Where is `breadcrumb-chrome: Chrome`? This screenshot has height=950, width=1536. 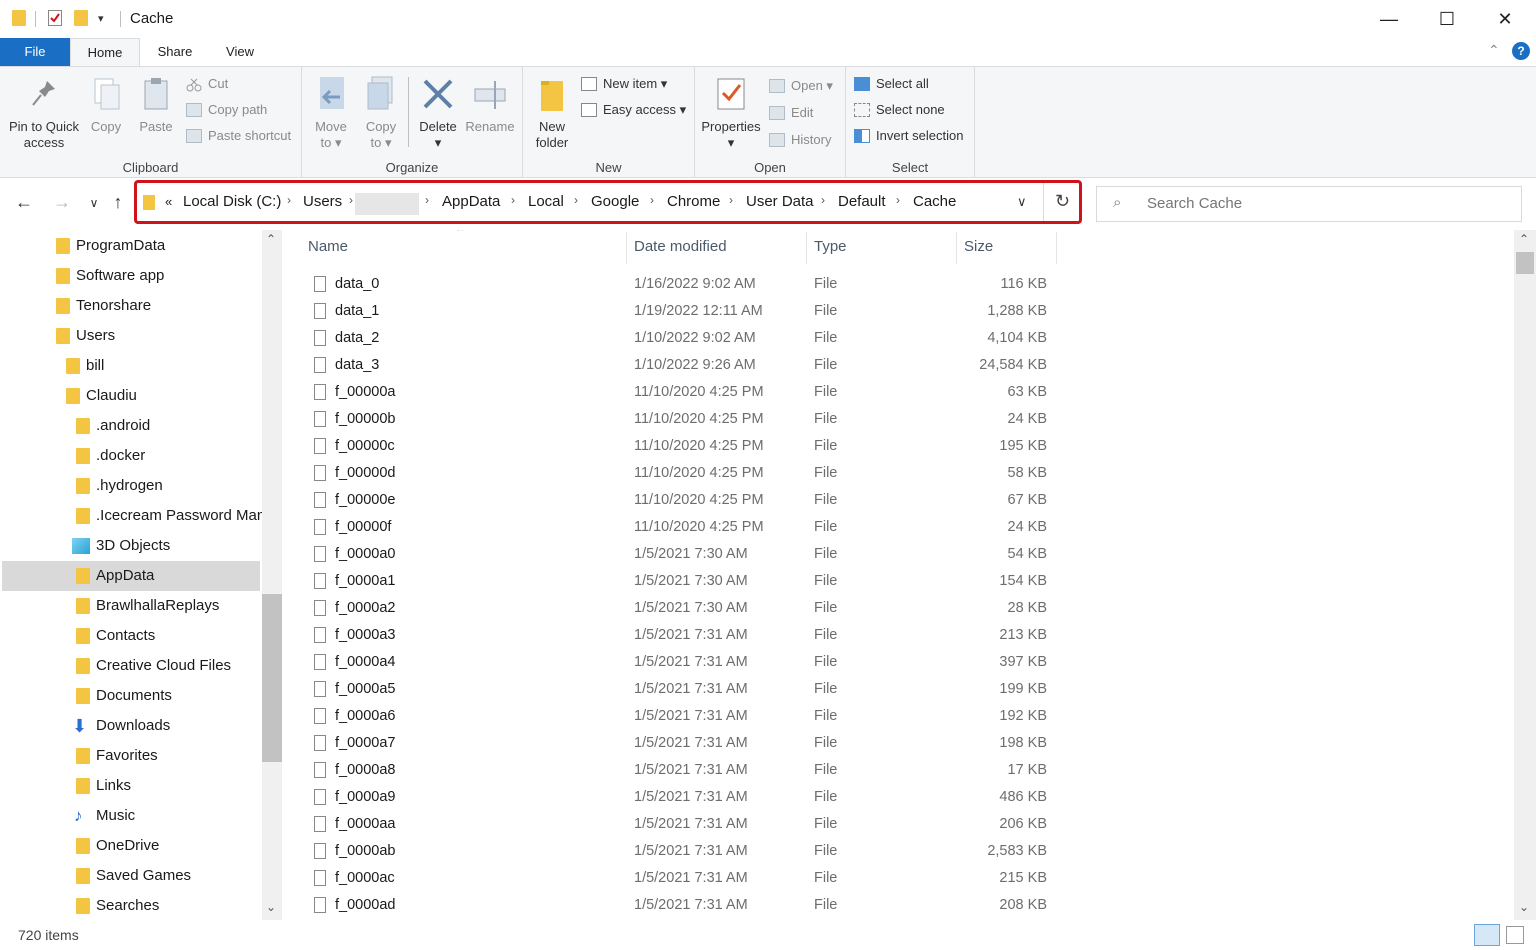 breadcrumb-chrome: Chrome is located at coordinates (693, 201).